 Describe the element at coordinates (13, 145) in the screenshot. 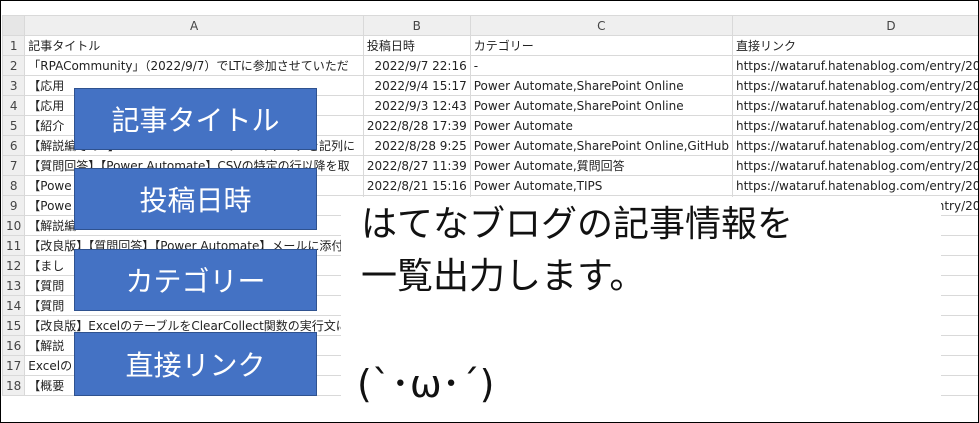

I see `row-number: 6` at that location.